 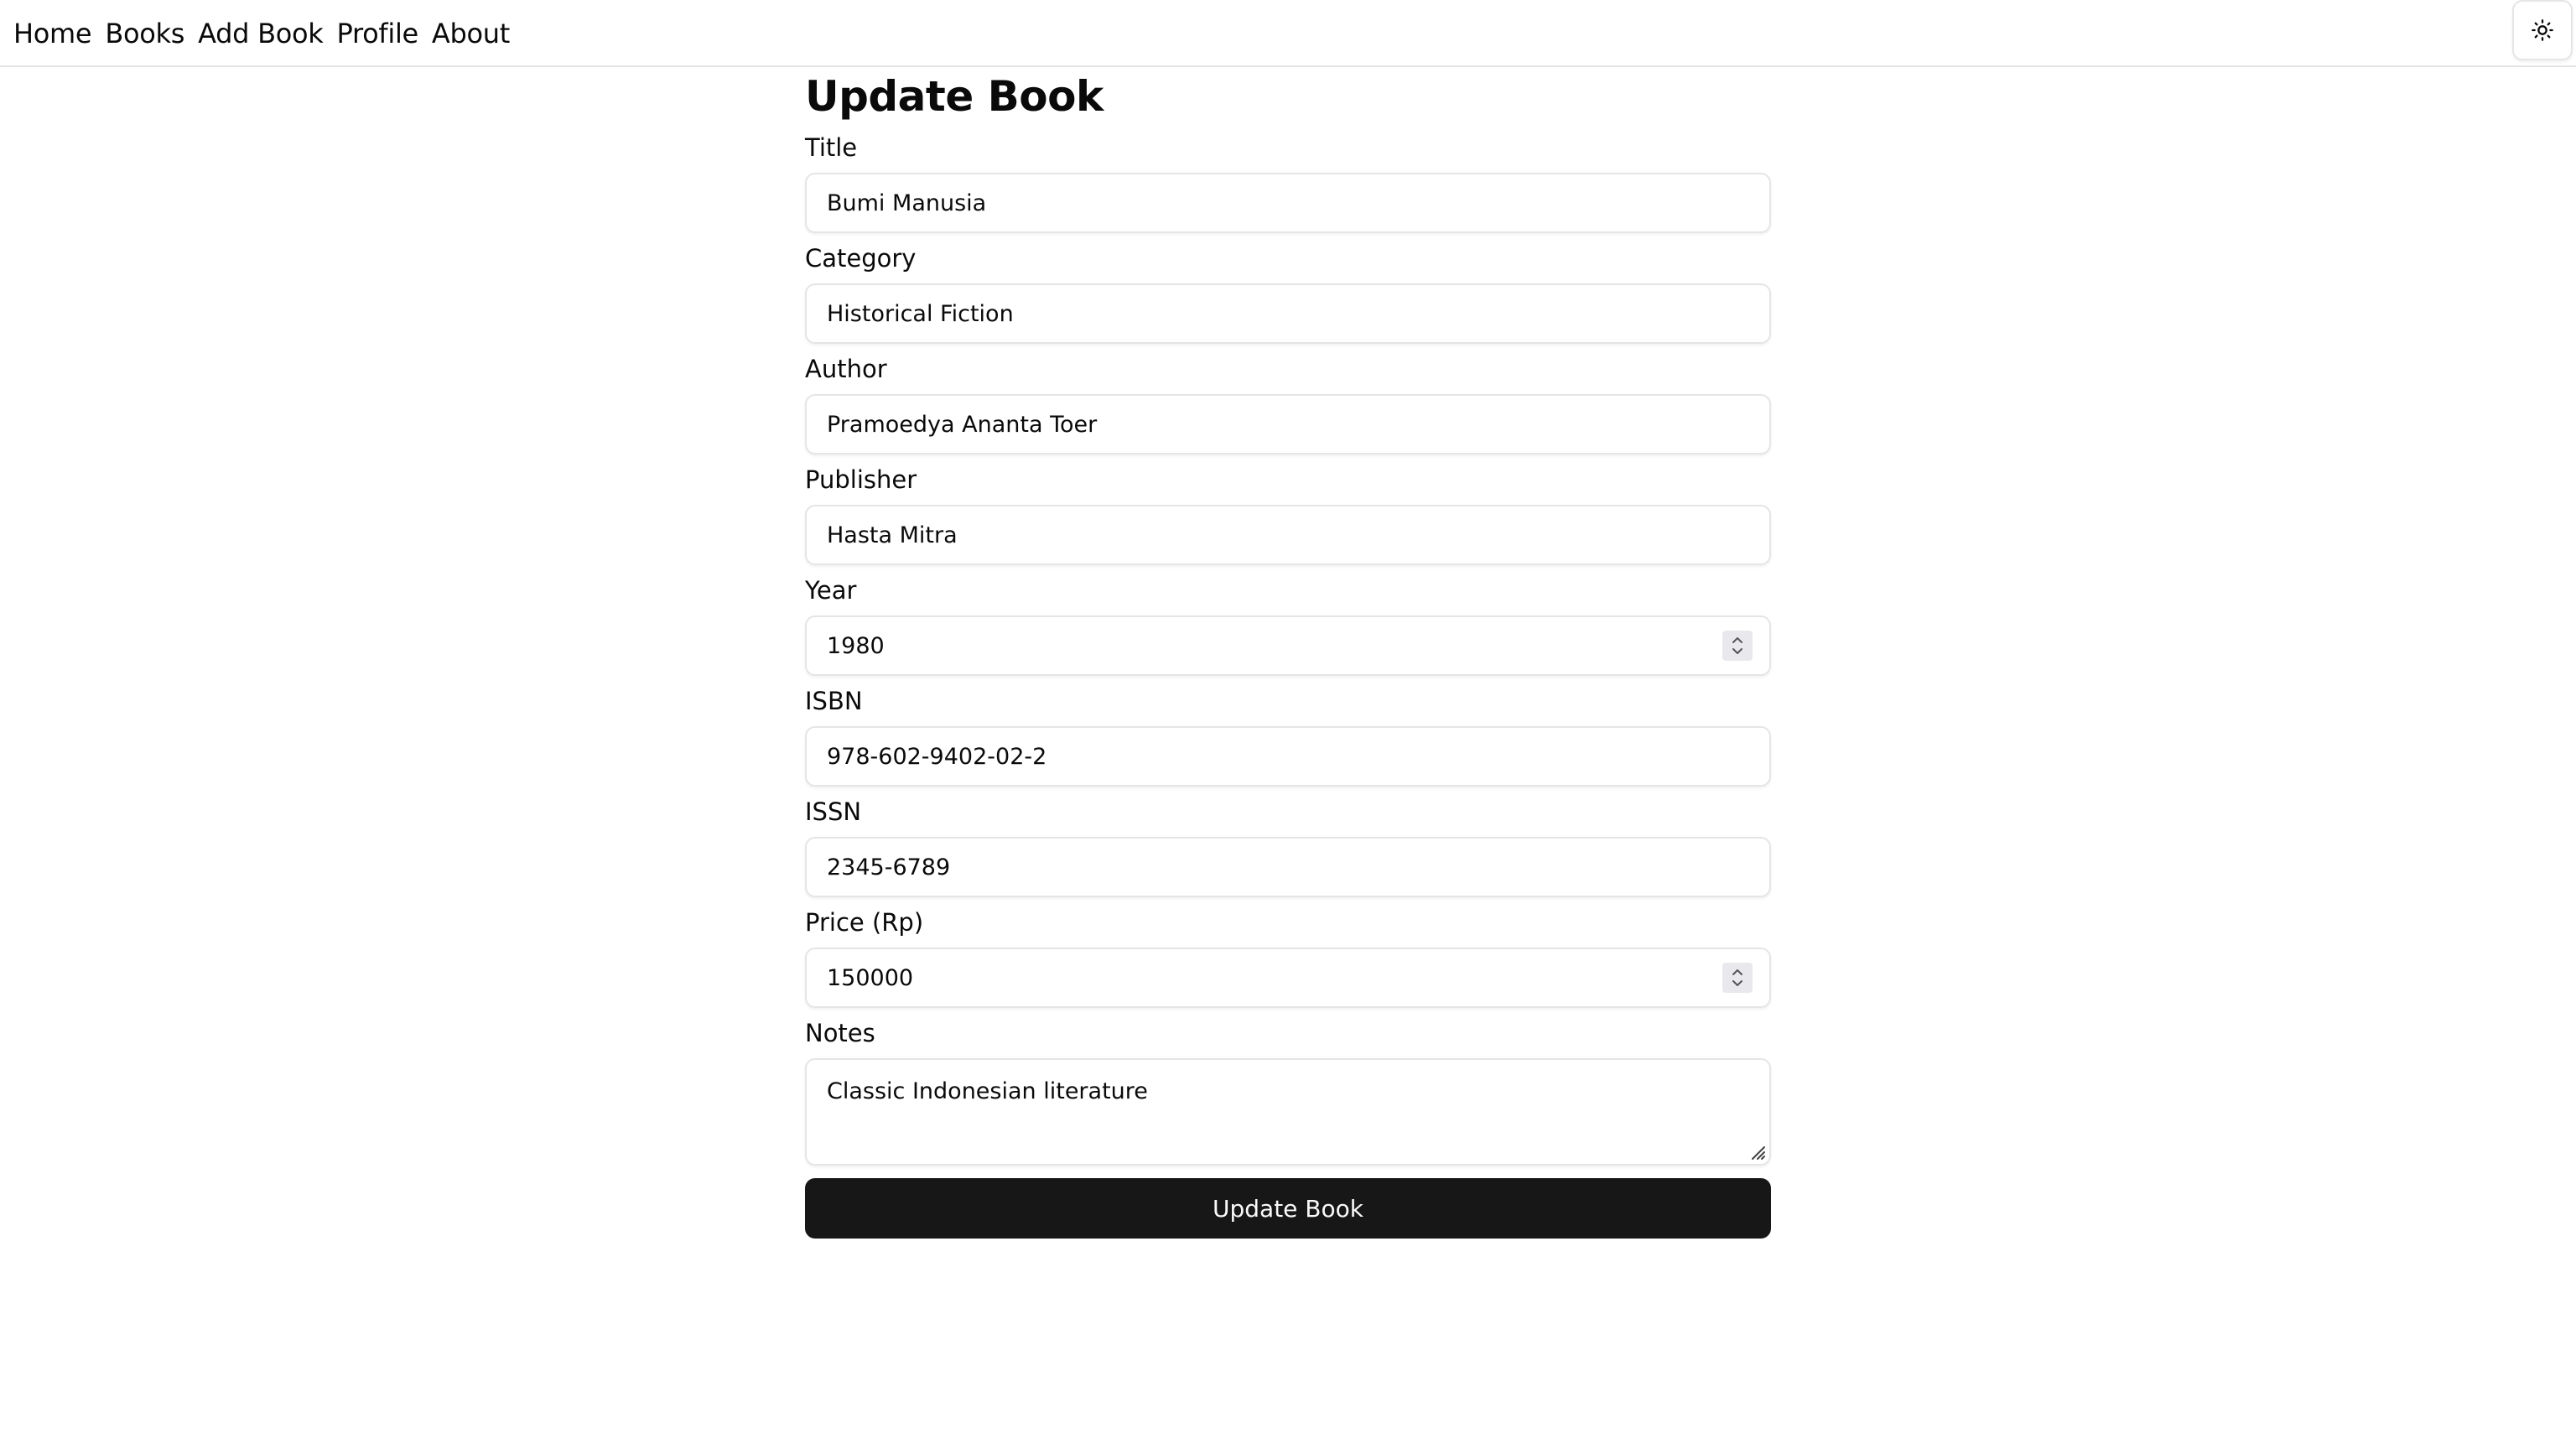 I want to click on nav-link-add-book: Add Book, so click(x=261, y=33).